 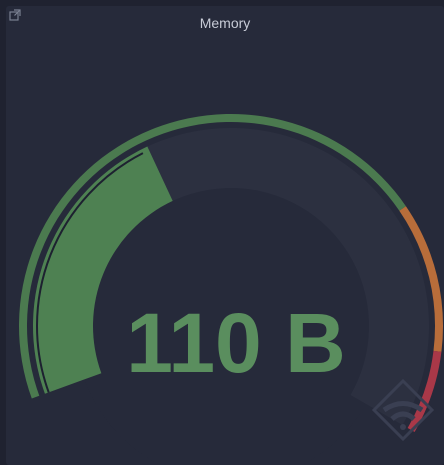 What do you see at coordinates (403, 410) in the screenshot?
I see `grafana-logo-icon` at bounding box center [403, 410].